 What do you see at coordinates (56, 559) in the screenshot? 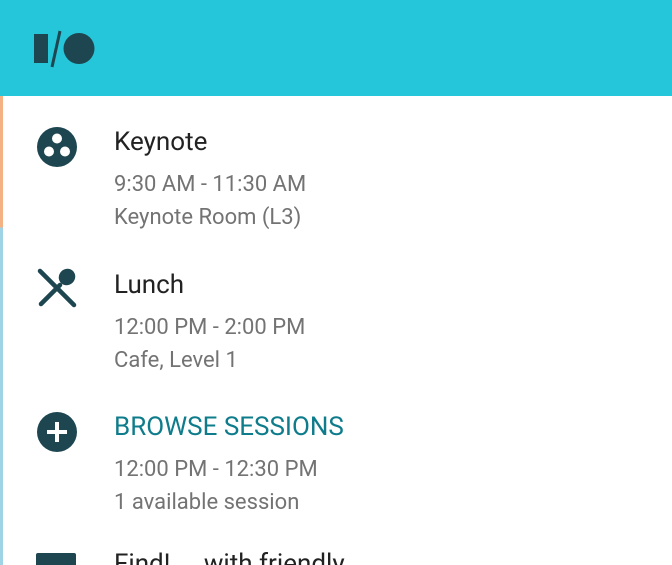
I see `folder-icon` at bounding box center [56, 559].